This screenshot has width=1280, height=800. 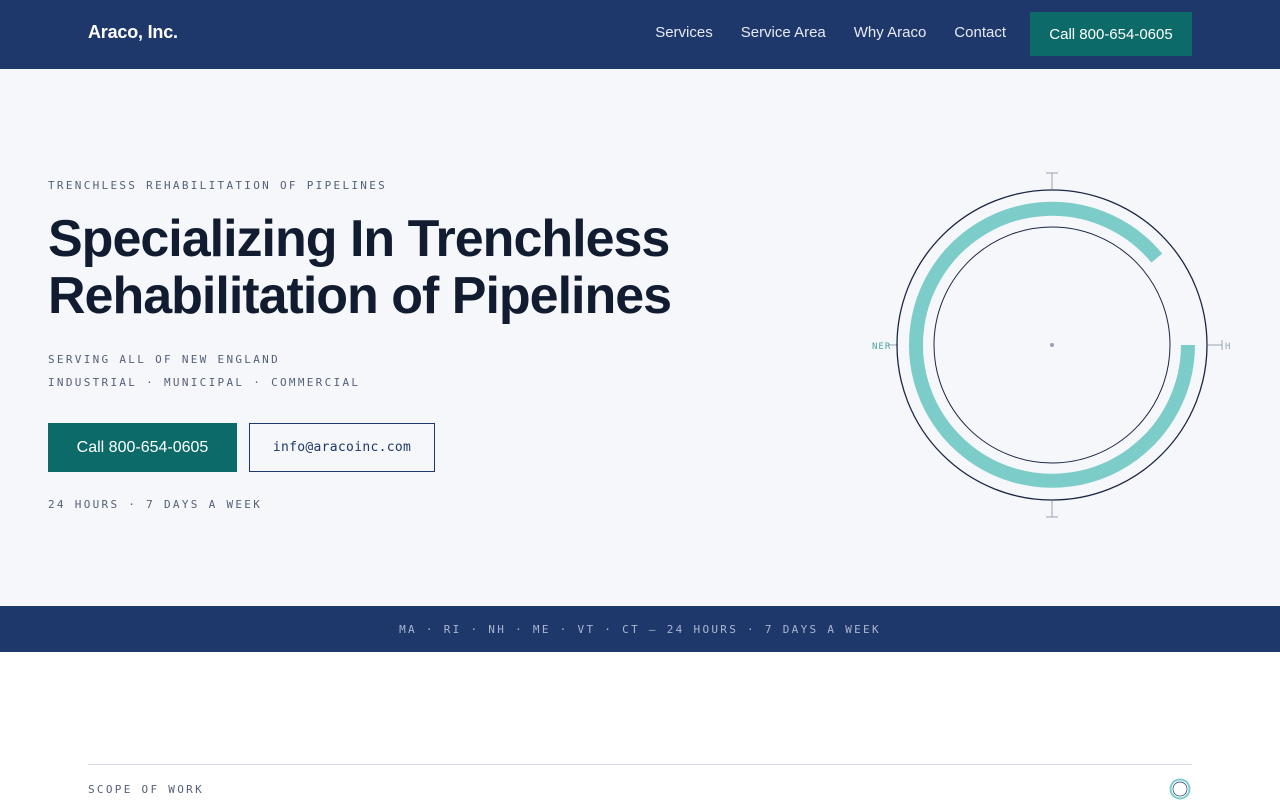 I want to click on hero-headline-line-1: Specializing In Trenchless, so click(x=359, y=239).